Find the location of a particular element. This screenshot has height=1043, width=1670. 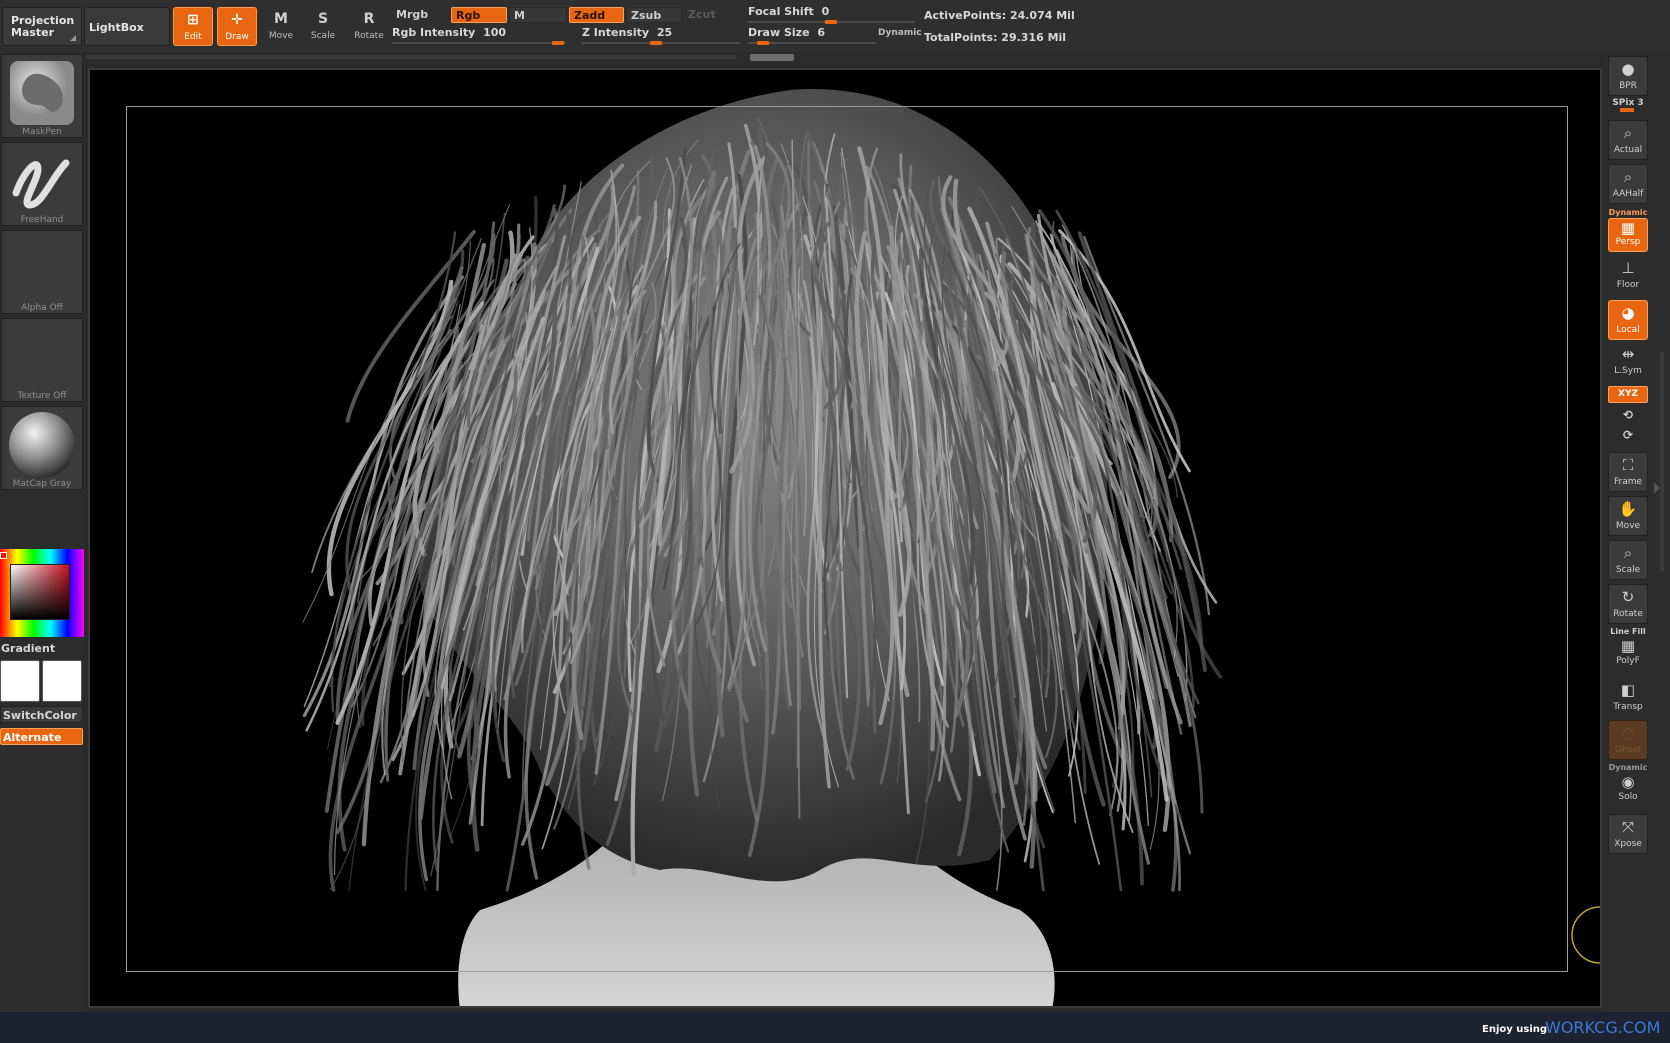

draw-size-label: Draw Size is located at coordinates (779, 32).